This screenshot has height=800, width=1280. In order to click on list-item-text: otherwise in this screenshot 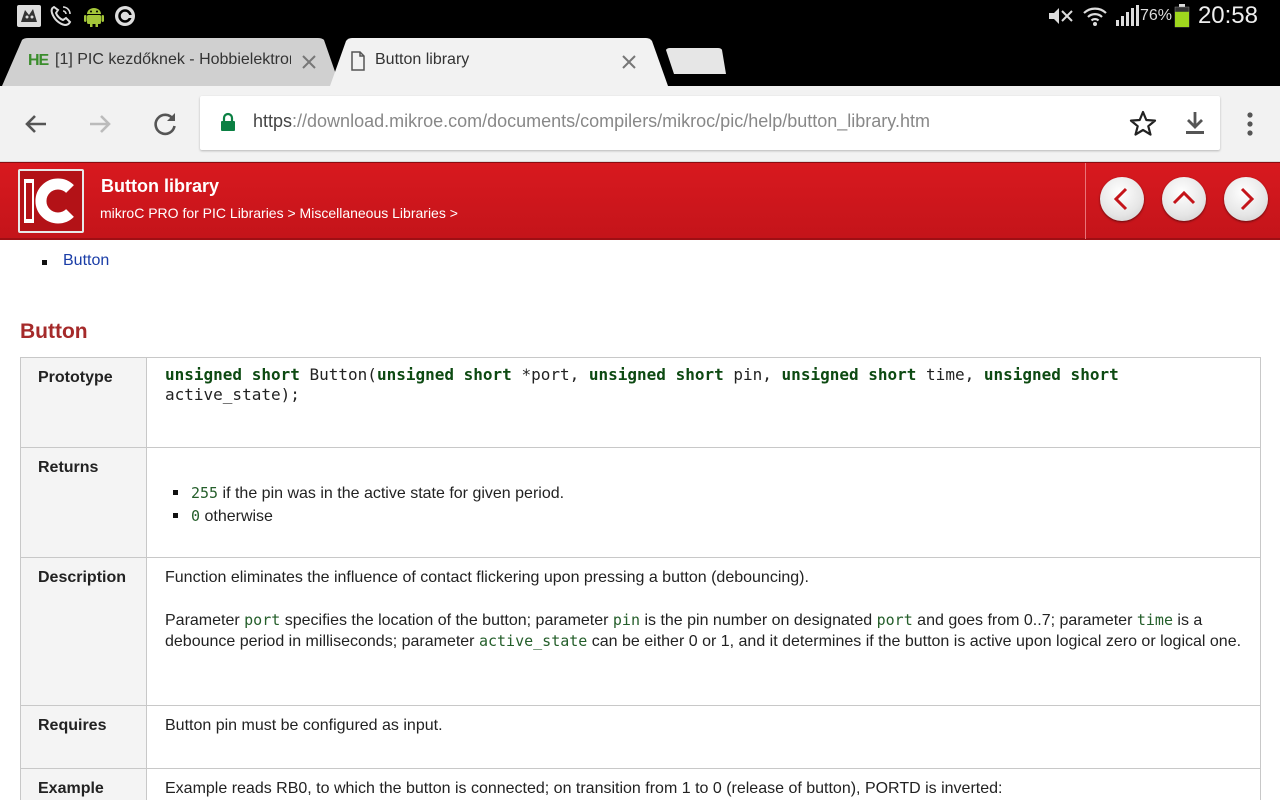, I will do `click(236, 516)`.